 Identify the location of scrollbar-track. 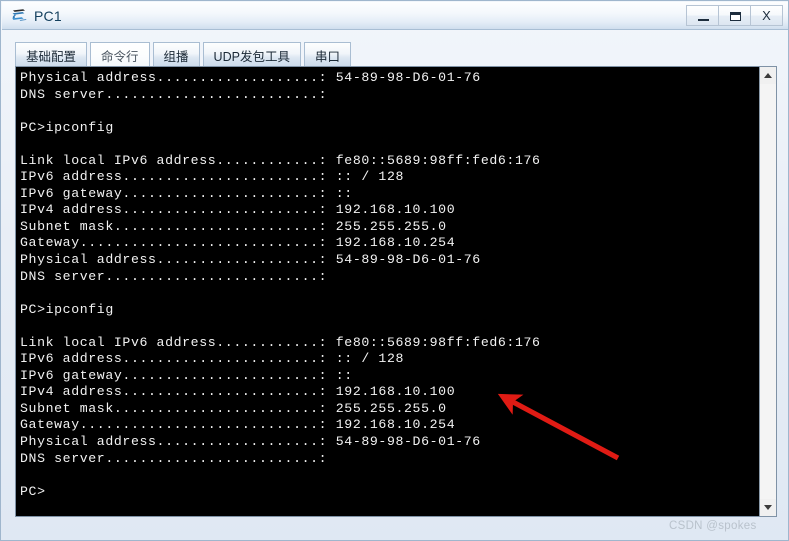
(768, 291).